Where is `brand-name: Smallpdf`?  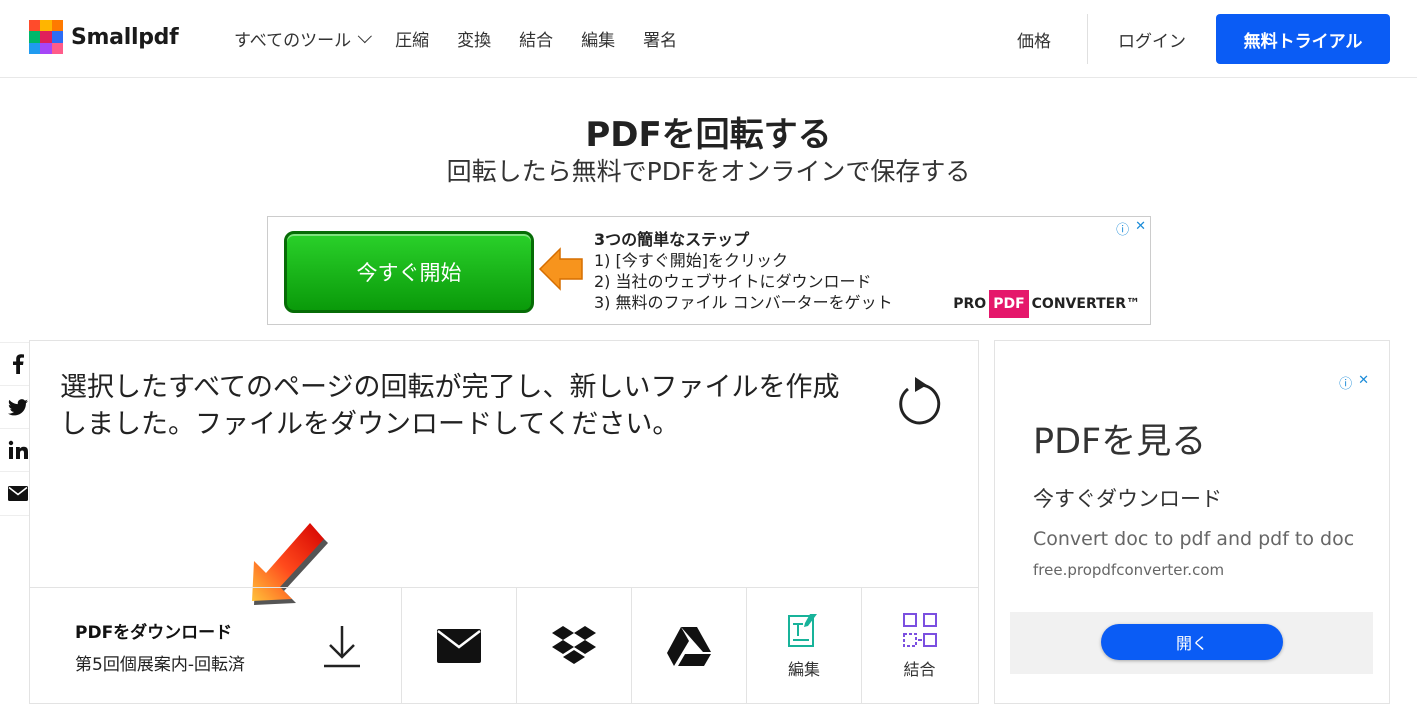
brand-name: Smallpdf is located at coordinates (125, 37).